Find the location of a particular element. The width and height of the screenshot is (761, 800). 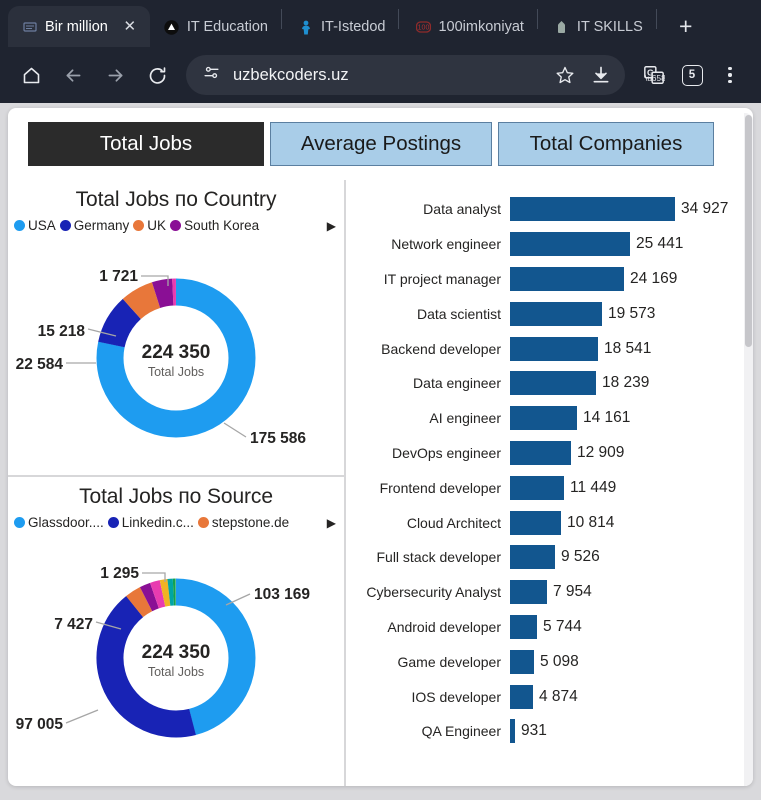

bar-value-label: 18 239 is located at coordinates (626, 383).